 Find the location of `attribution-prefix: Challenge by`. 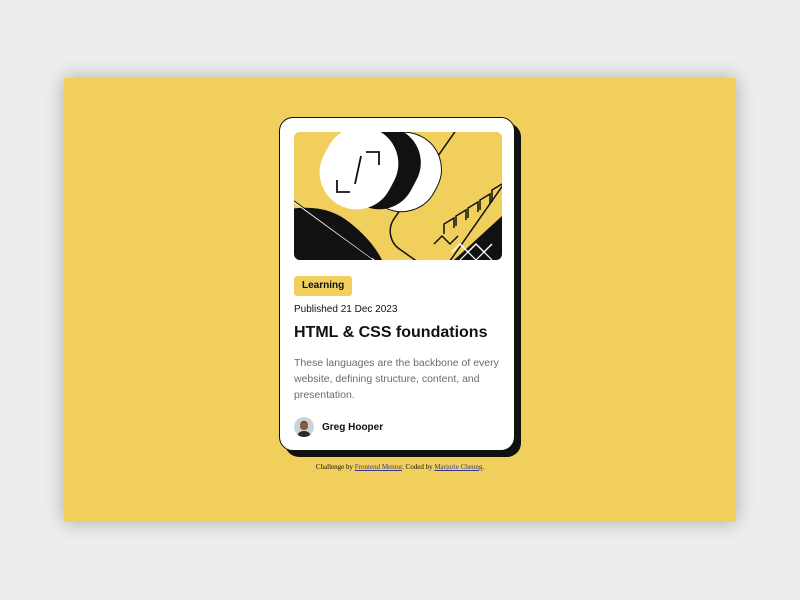

attribution-prefix: Challenge by is located at coordinates (335, 467).